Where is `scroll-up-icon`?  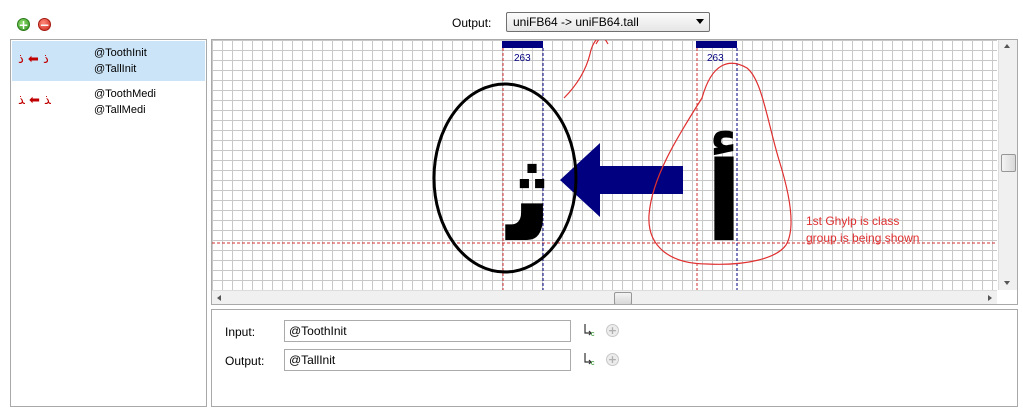 scroll-up-icon is located at coordinates (1007, 46).